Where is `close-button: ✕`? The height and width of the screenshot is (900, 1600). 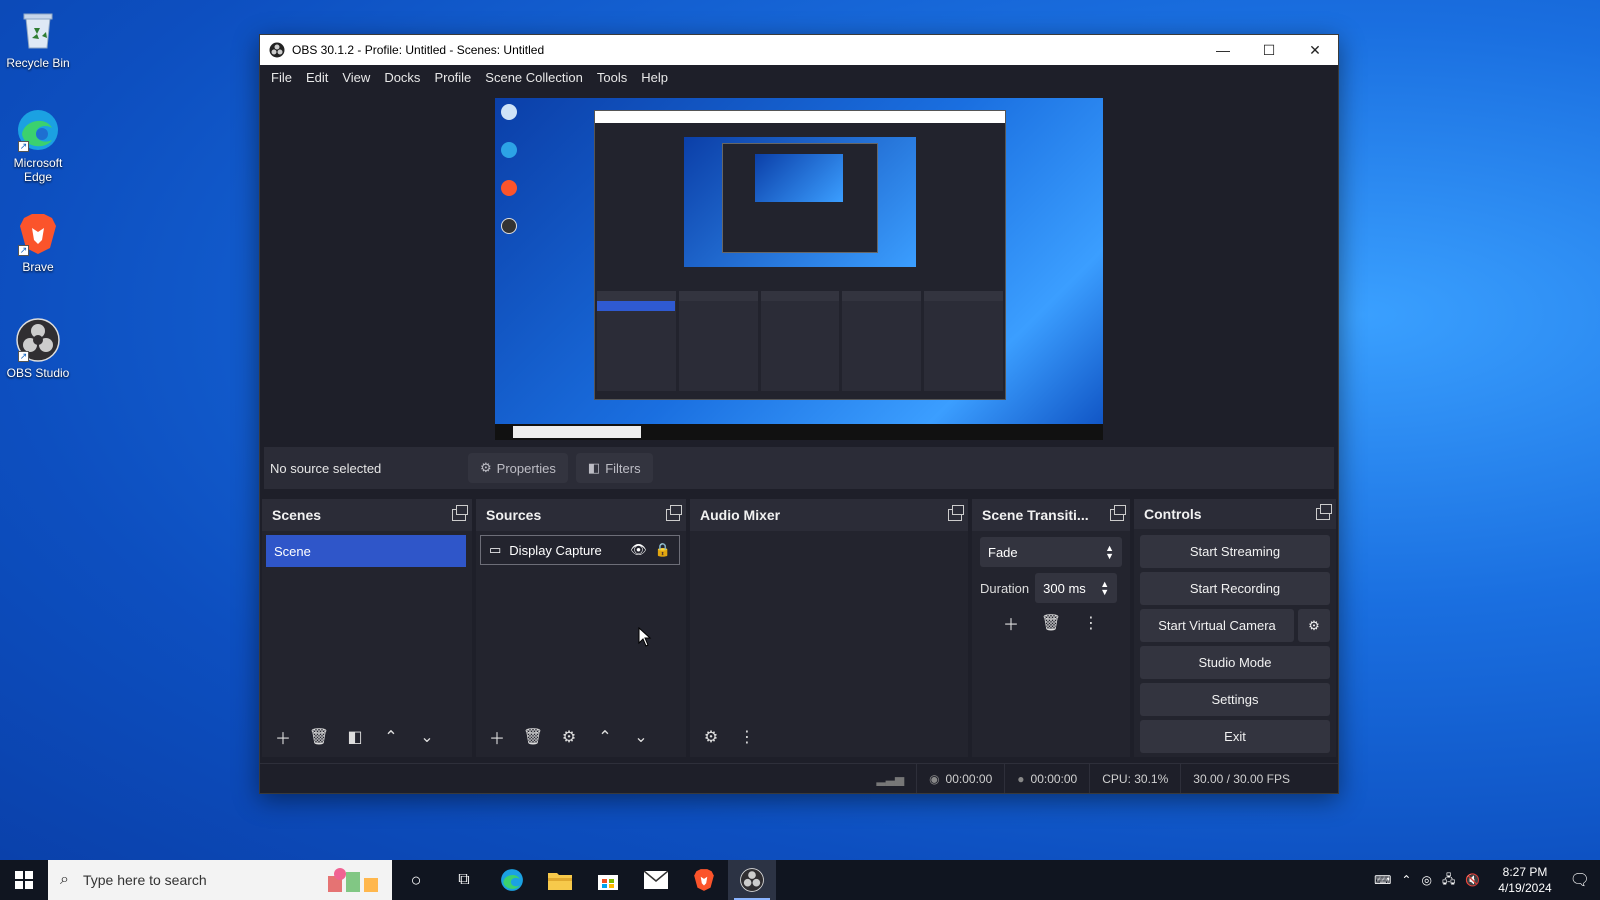 close-button: ✕ is located at coordinates (1315, 50).